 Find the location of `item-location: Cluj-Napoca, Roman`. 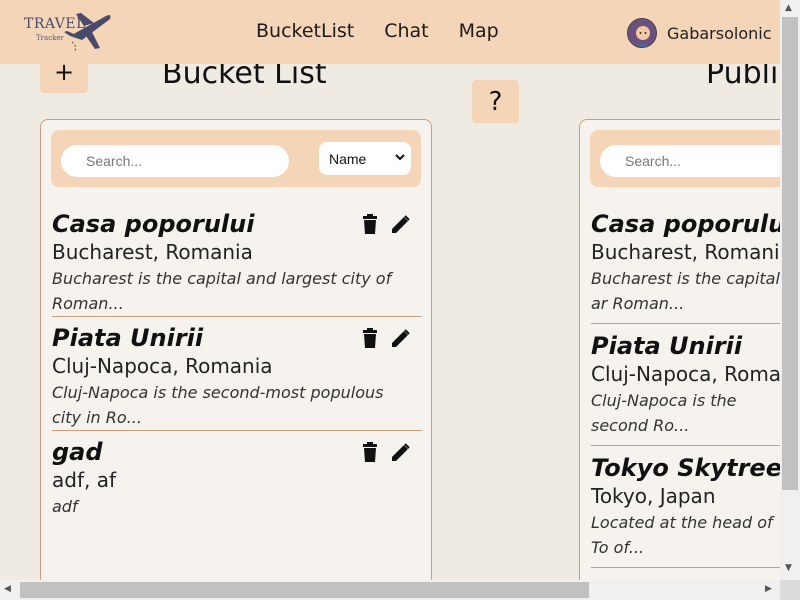

item-location: Cluj-Napoca, Roman is located at coordinates (685, 374).